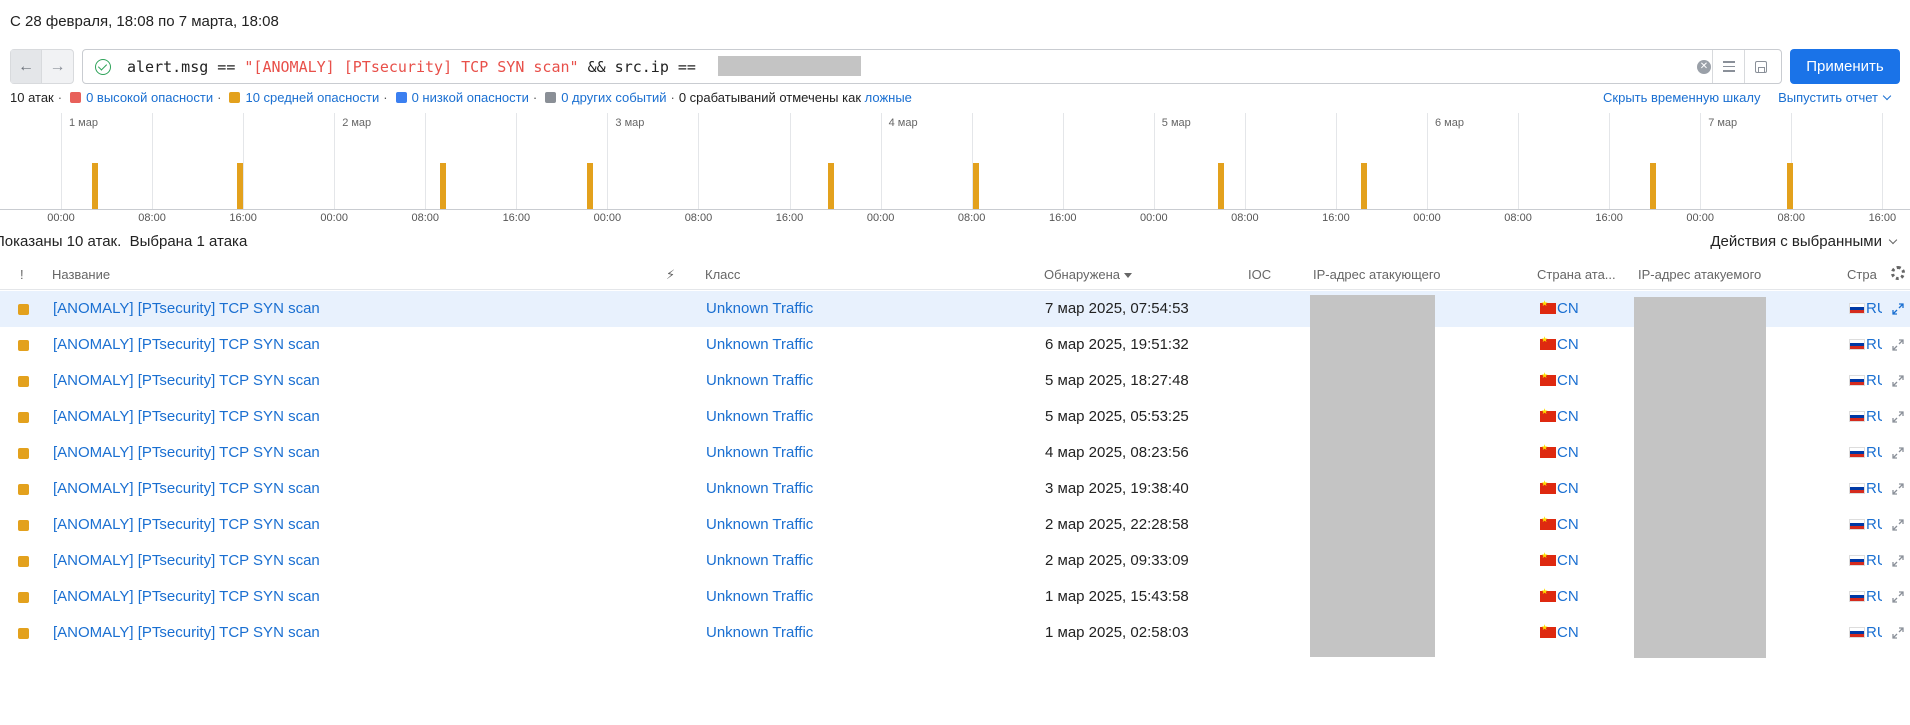 The image size is (1910, 725). I want to click on hide-timeline-link: Скрыть временную шкалу, so click(1681, 97).